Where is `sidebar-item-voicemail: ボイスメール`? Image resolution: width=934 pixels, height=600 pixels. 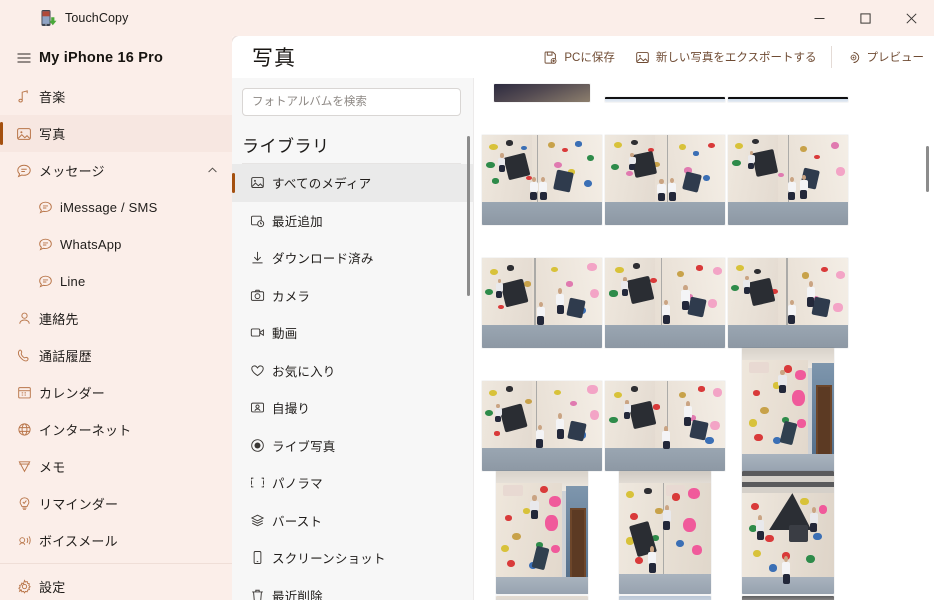
sidebar-item-voicemail: ボイスメール is located at coordinates (116, 540).